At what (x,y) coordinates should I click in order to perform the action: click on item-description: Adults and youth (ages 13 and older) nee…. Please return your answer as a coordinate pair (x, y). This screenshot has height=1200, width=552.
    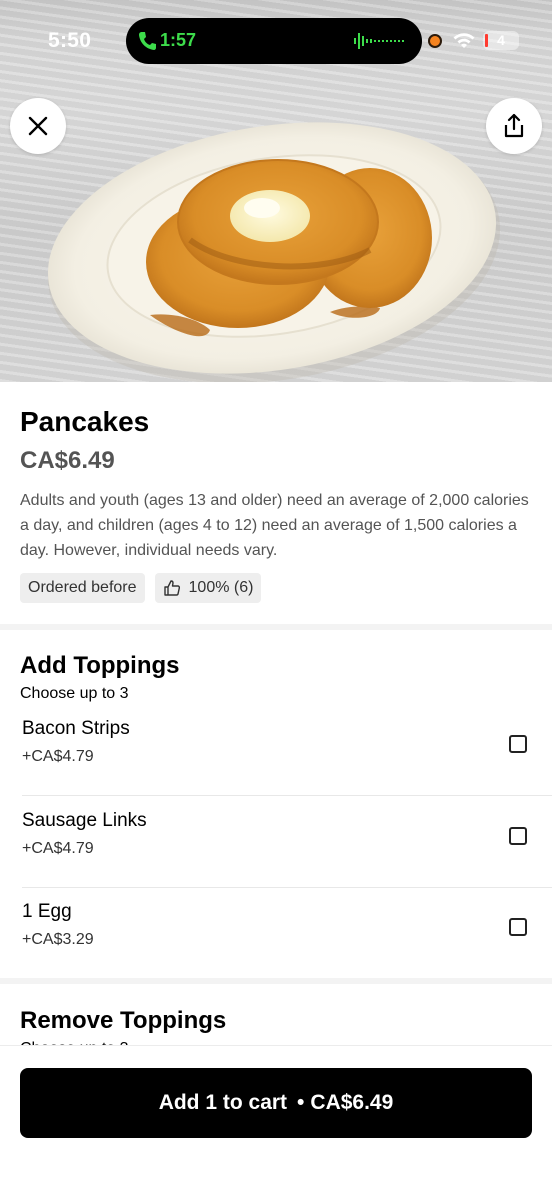
    Looking at the image, I should click on (274, 525).